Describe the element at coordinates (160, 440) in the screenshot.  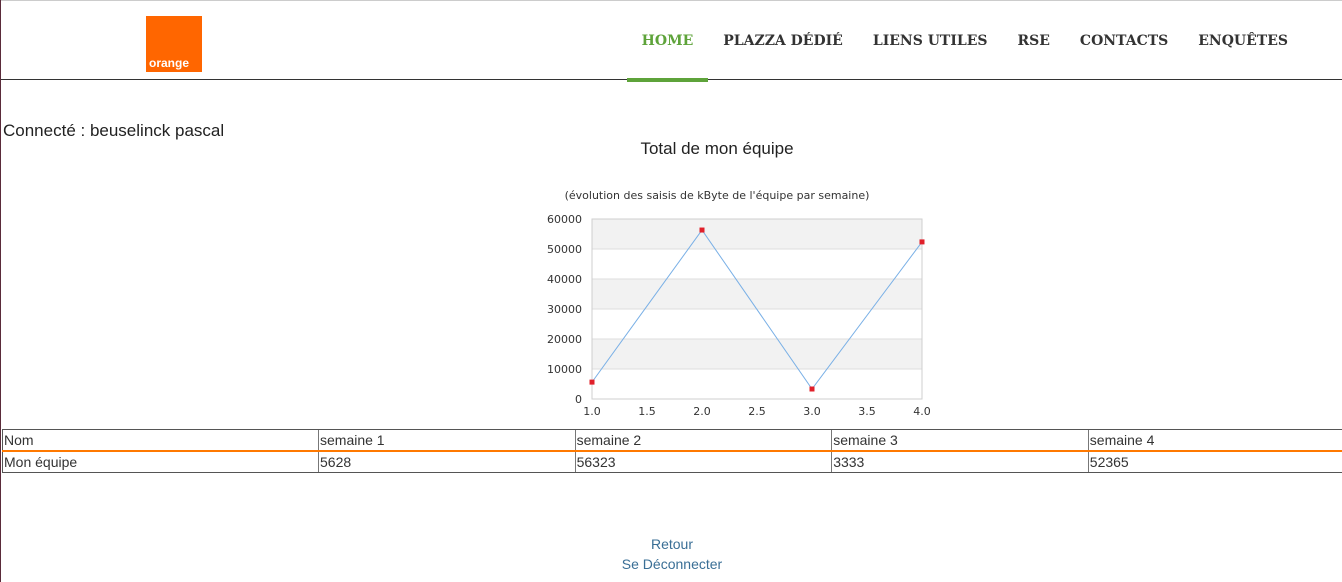
I see `table-header-cell: Nom` at that location.